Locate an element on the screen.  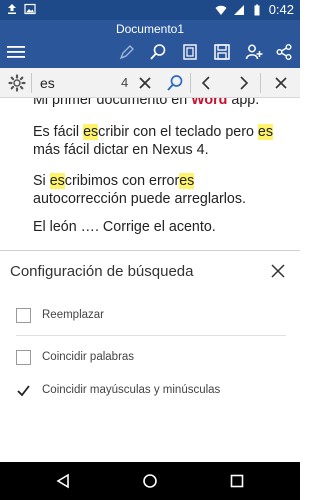
save-icon is located at coordinates (222, 52).